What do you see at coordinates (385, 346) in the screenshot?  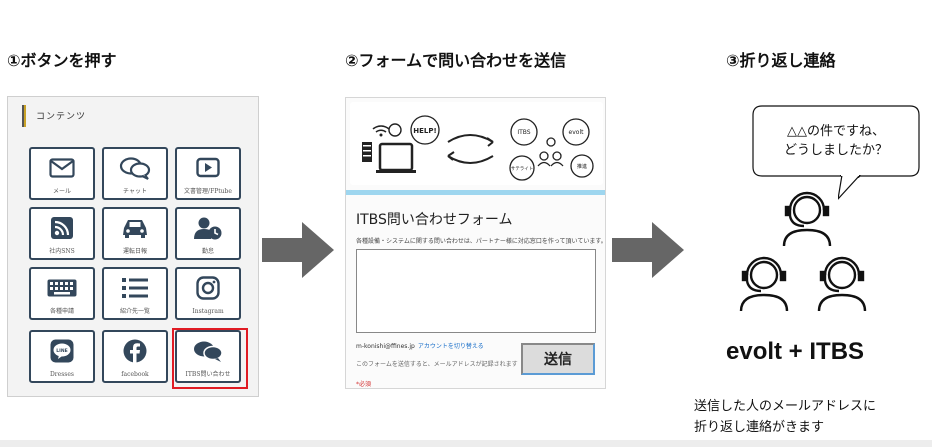 I see `account-email: m-konishi@ffines.jp` at bounding box center [385, 346].